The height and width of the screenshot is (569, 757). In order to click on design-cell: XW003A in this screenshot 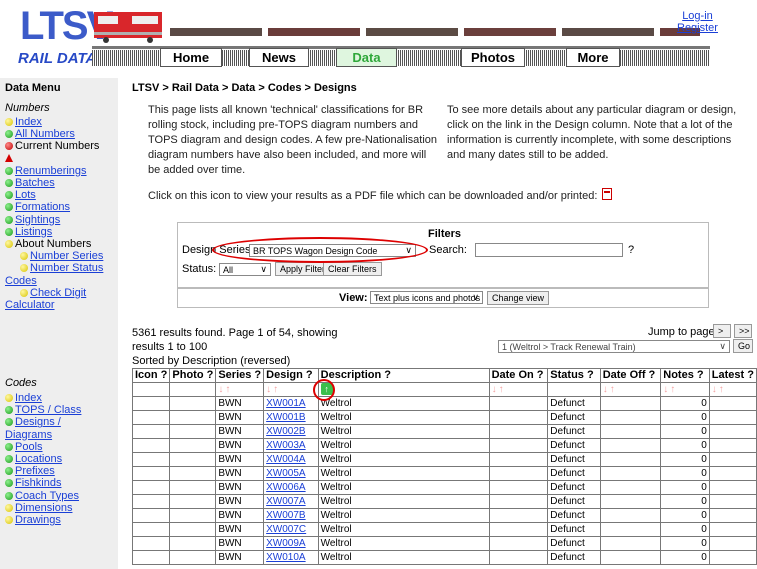, I will do `click(291, 445)`.